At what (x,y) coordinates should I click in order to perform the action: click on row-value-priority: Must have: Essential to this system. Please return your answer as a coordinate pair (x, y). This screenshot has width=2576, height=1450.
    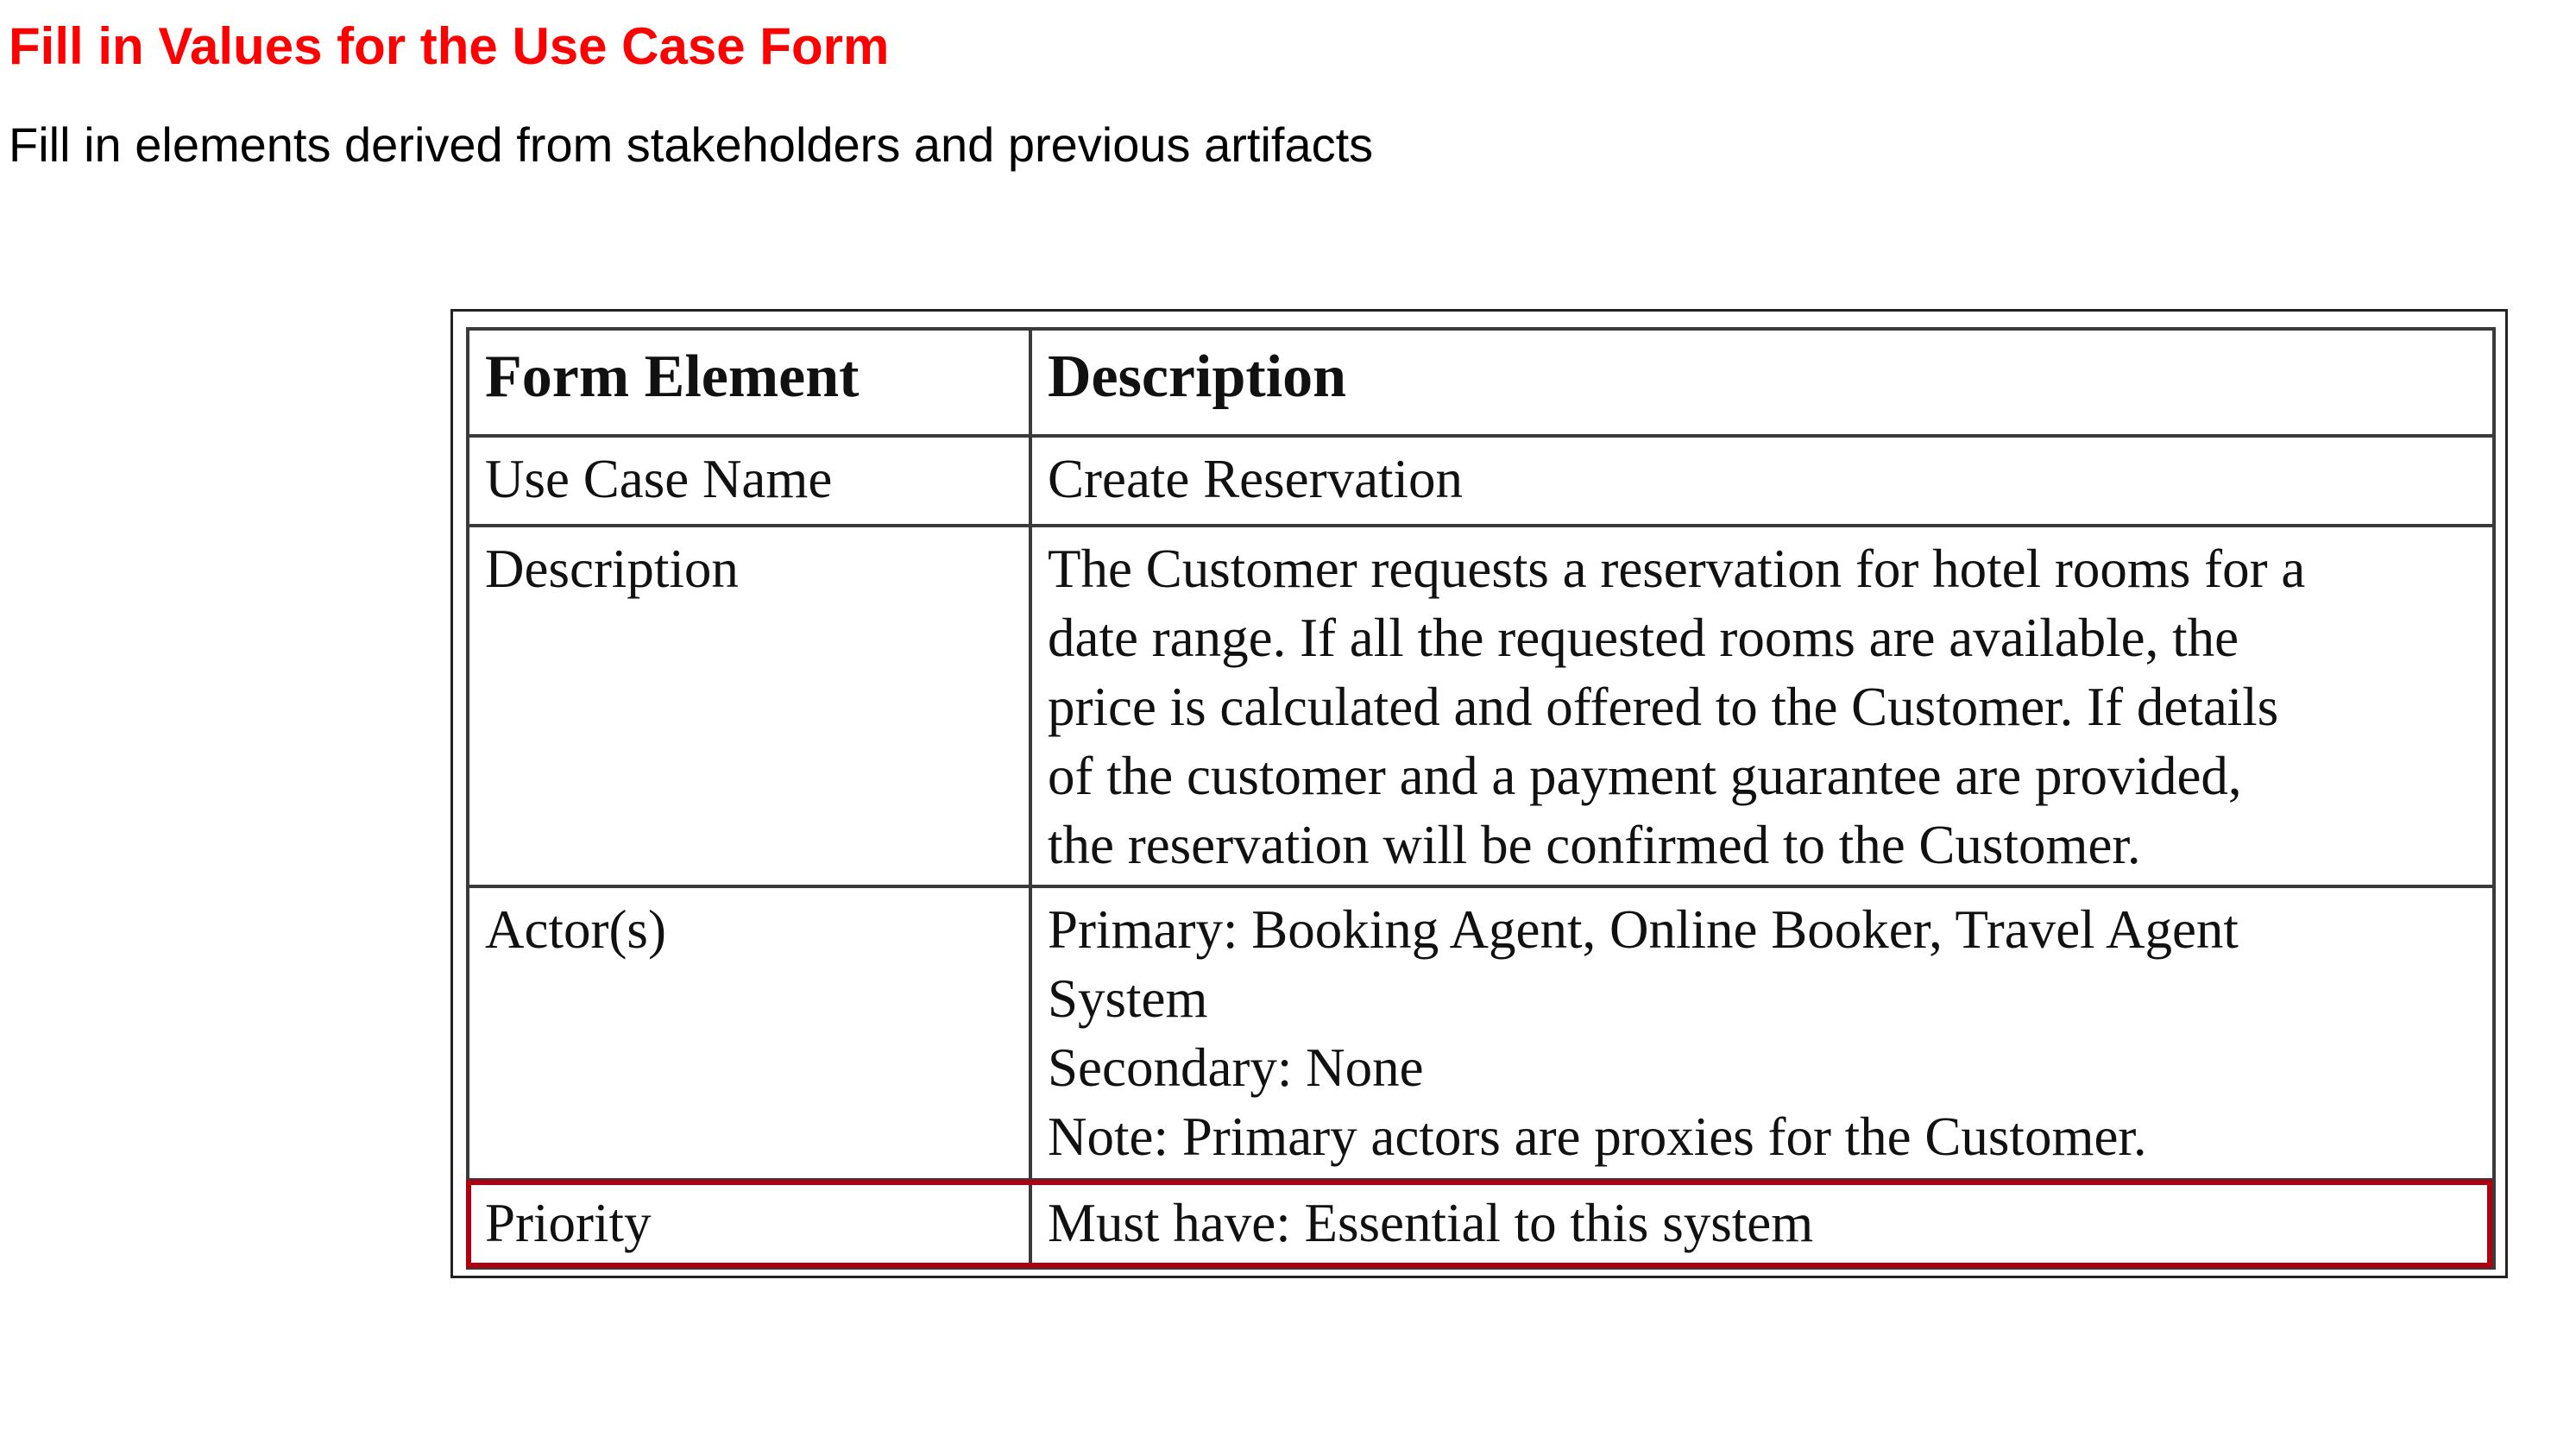
    Looking at the image, I should click on (1762, 1224).